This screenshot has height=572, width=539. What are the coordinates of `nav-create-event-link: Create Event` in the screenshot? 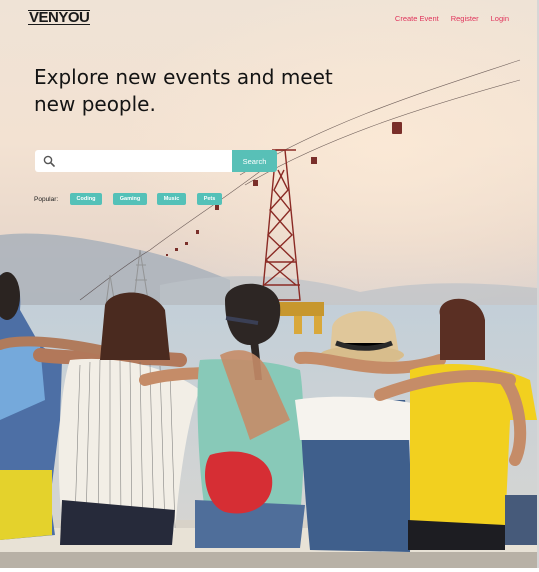 It's located at (417, 18).